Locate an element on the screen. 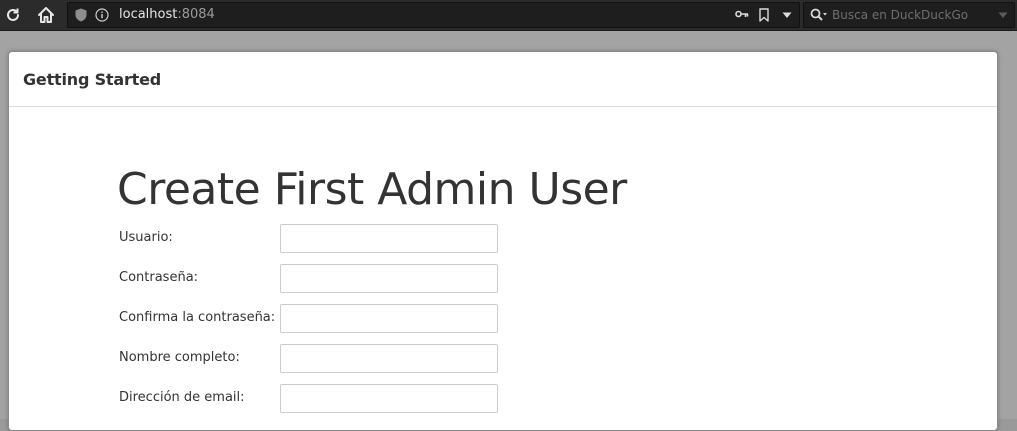  password-input is located at coordinates (389, 278).